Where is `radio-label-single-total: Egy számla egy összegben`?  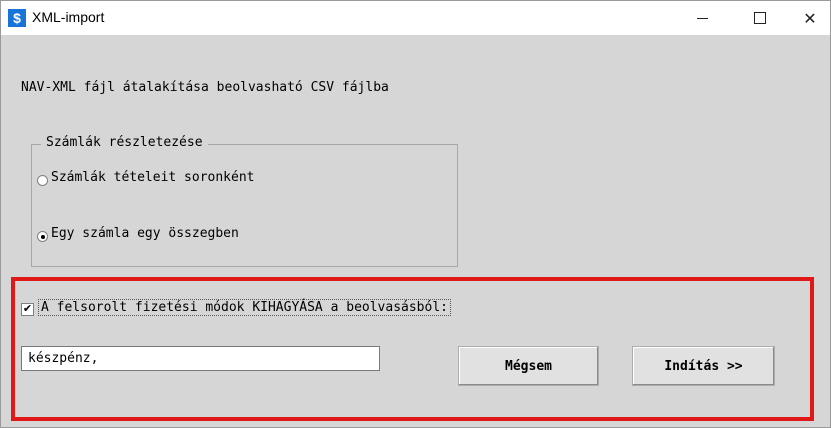 radio-label-single-total: Egy számla egy összegben is located at coordinates (145, 233).